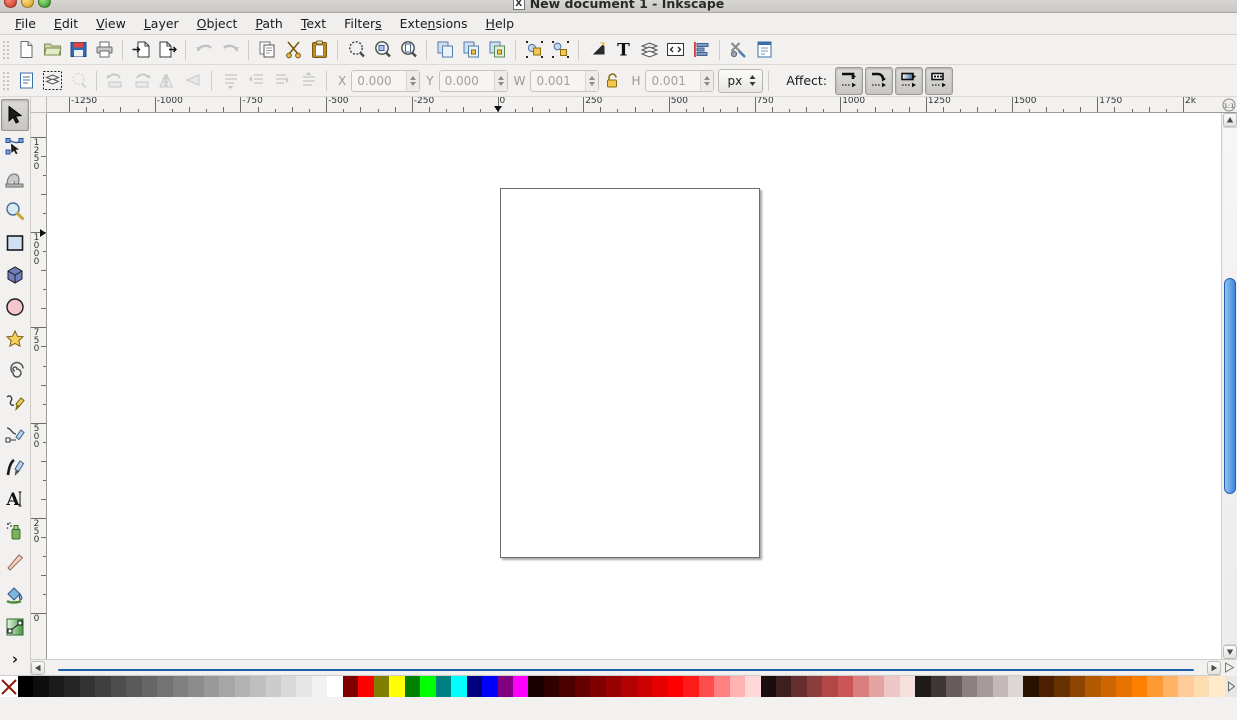 The height and width of the screenshot is (720, 1237). Describe the element at coordinates (15, 115) in the screenshot. I see `selector-tool` at that location.